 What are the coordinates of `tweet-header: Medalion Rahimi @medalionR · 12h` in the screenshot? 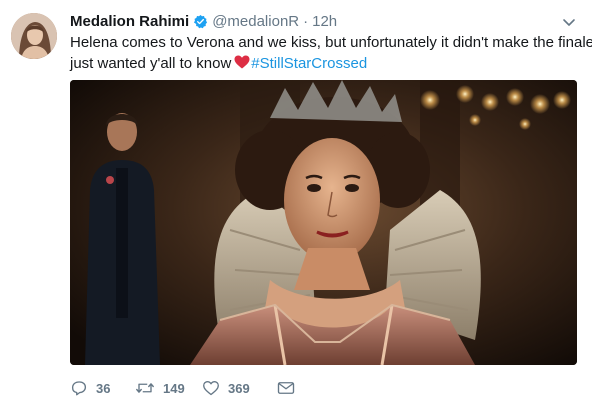 It's located at (203, 21).